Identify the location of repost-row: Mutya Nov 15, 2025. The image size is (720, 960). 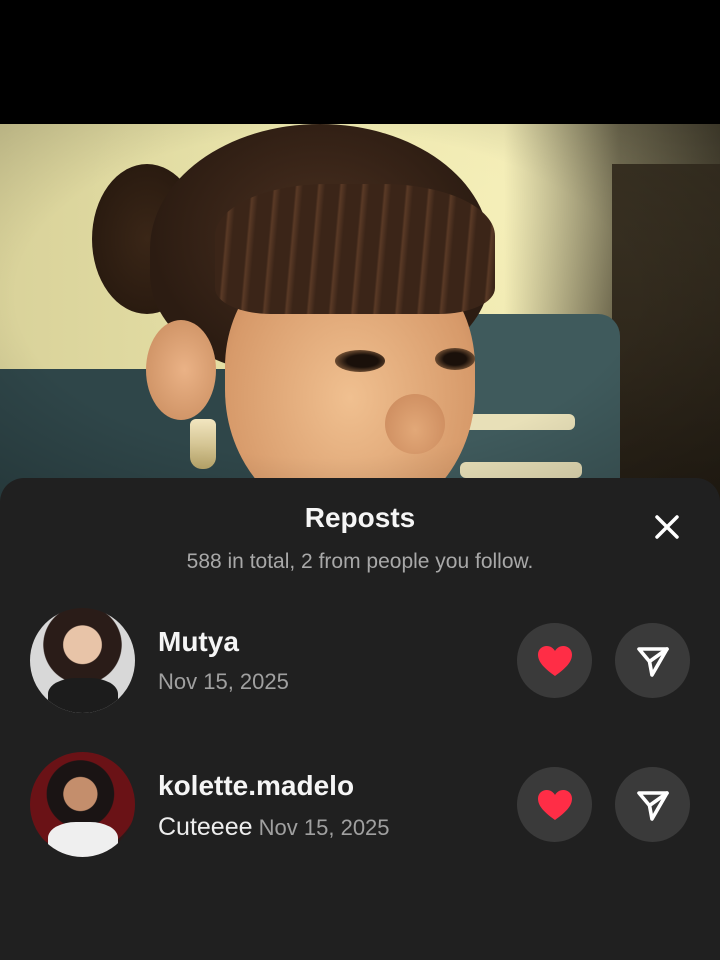
(360, 661).